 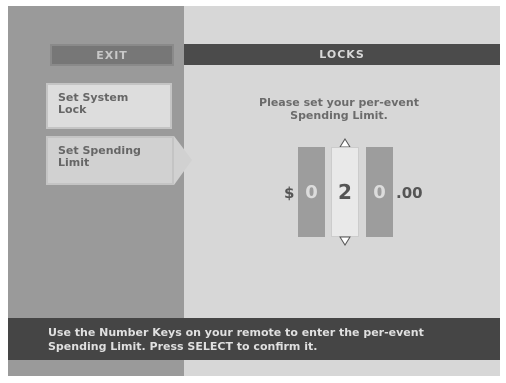 I want to click on exit-button-label: EXIT, so click(x=112, y=55).